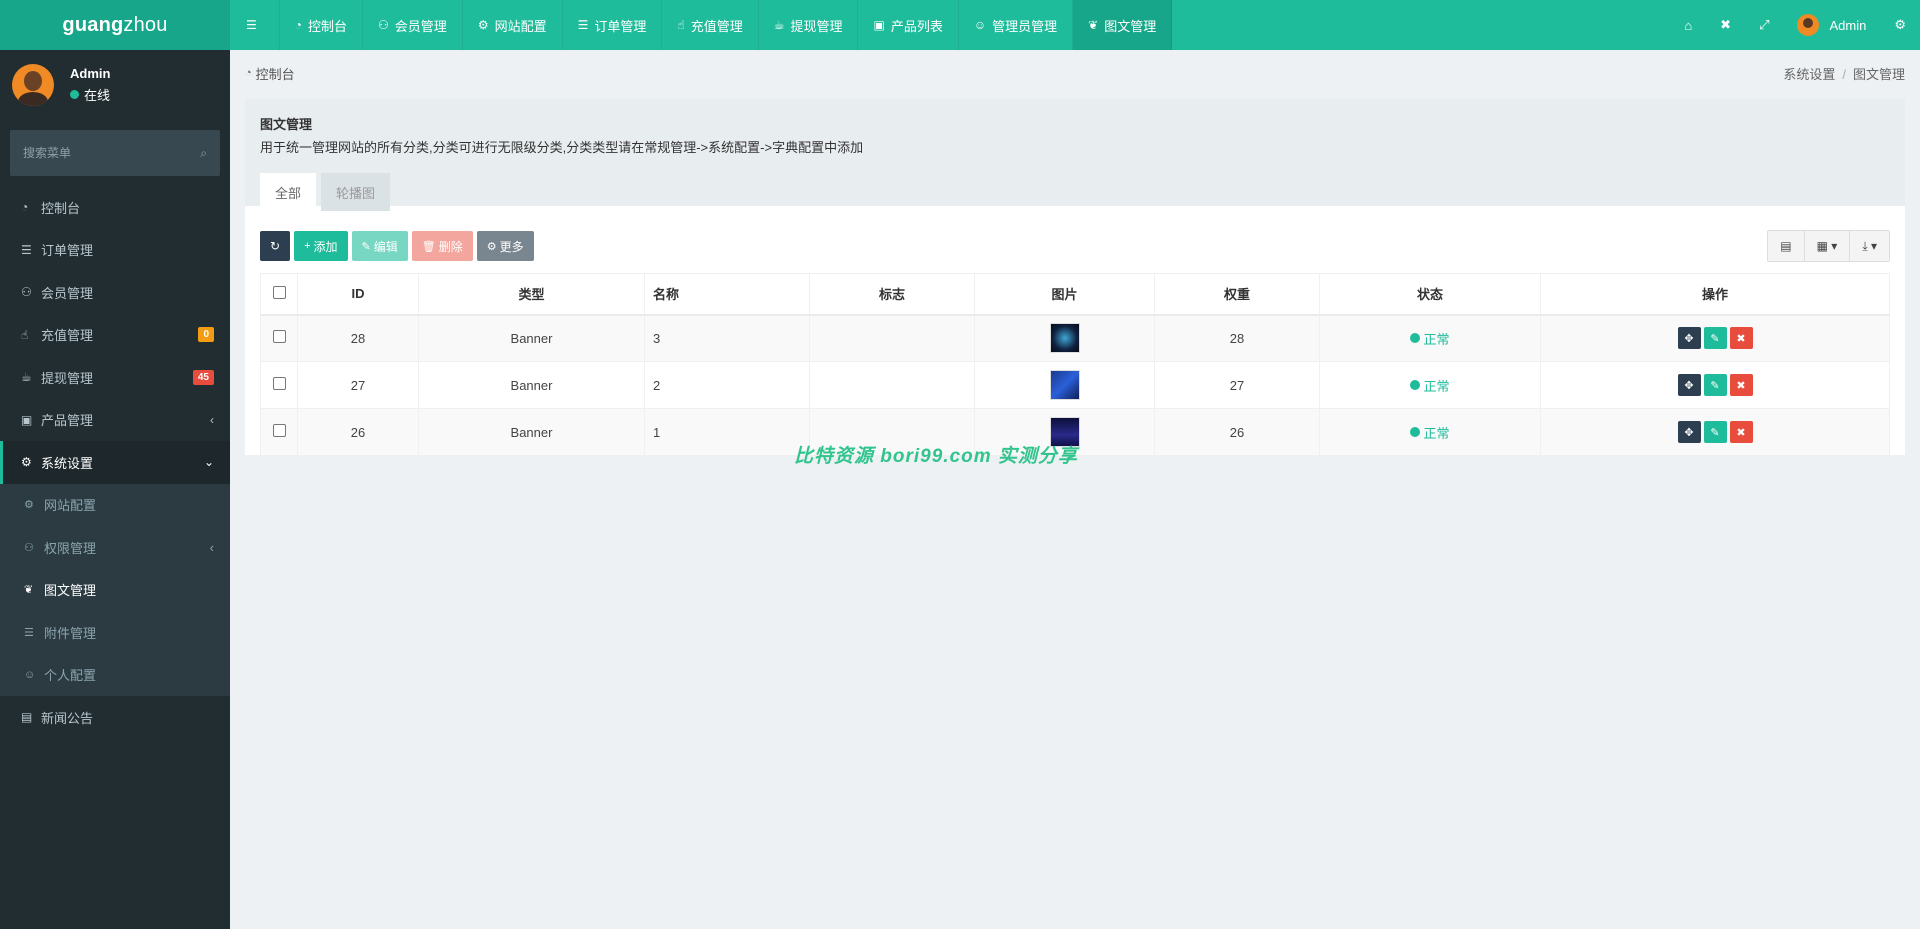 This screenshot has width=1920, height=929. Describe the element at coordinates (67, 463) in the screenshot. I see `menu-item-label: 系统设置` at that location.